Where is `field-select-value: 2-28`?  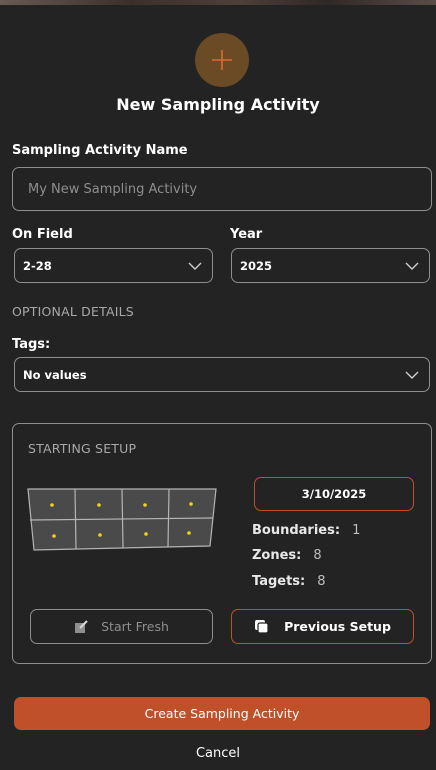 field-select-value: 2-28 is located at coordinates (37, 265).